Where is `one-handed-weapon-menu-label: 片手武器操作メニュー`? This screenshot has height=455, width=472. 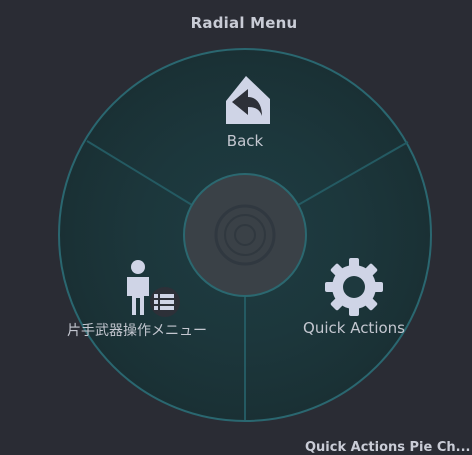 one-handed-weapon-menu-label: 片手武器操作メニュー is located at coordinates (137, 331).